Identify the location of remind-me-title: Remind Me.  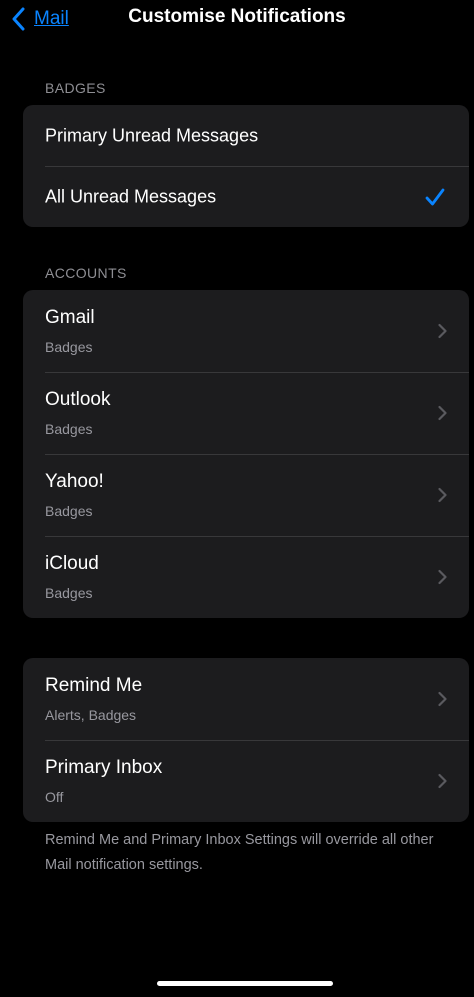
(94, 685).